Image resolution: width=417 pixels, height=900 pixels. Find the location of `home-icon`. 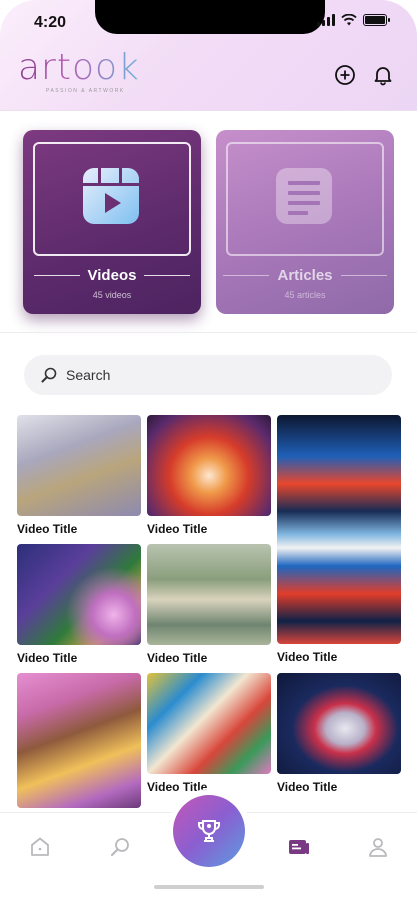

home-icon is located at coordinates (40, 846).